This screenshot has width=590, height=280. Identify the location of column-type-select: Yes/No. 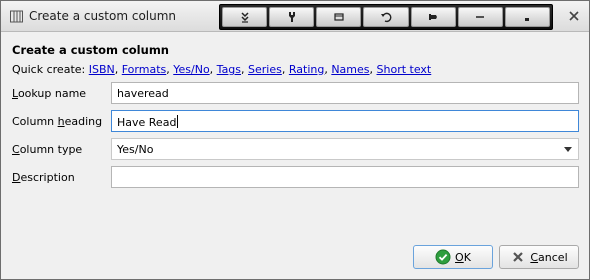
(345, 149).